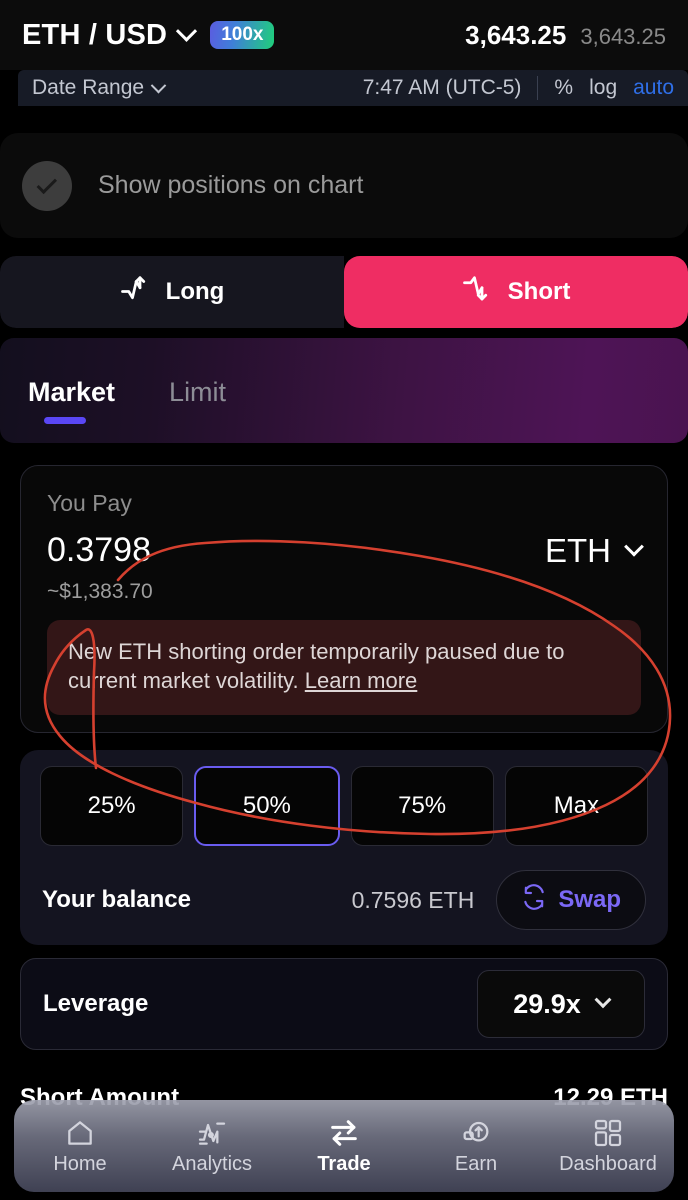 The width and height of the screenshot is (688, 1200). What do you see at coordinates (195, 291) in the screenshot?
I see `long-label: Long` at bounding box center [195, 291].